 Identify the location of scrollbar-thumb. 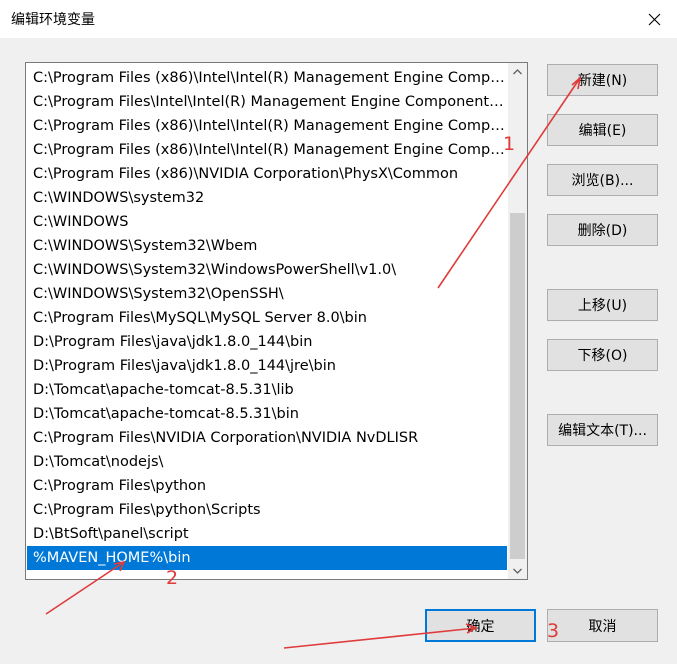
(517, 386).